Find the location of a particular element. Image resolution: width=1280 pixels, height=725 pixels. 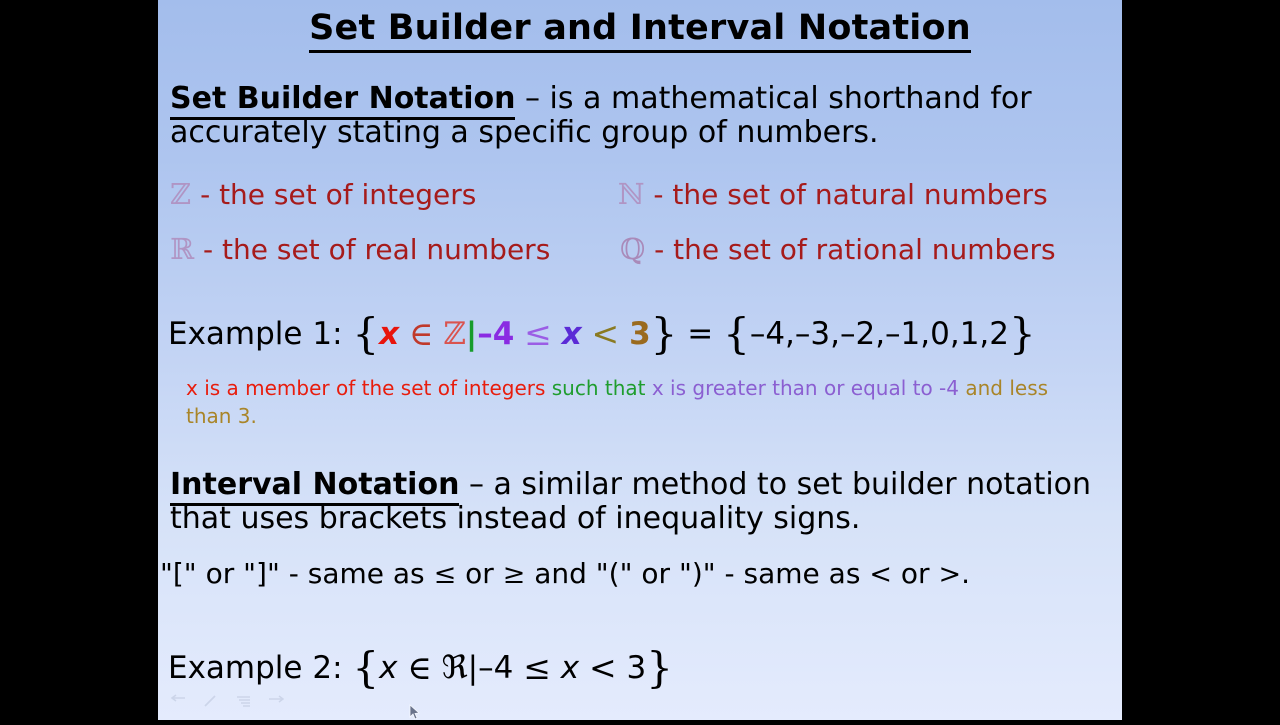

reals-symbol: ℝ is located at coordinates (182, 249).